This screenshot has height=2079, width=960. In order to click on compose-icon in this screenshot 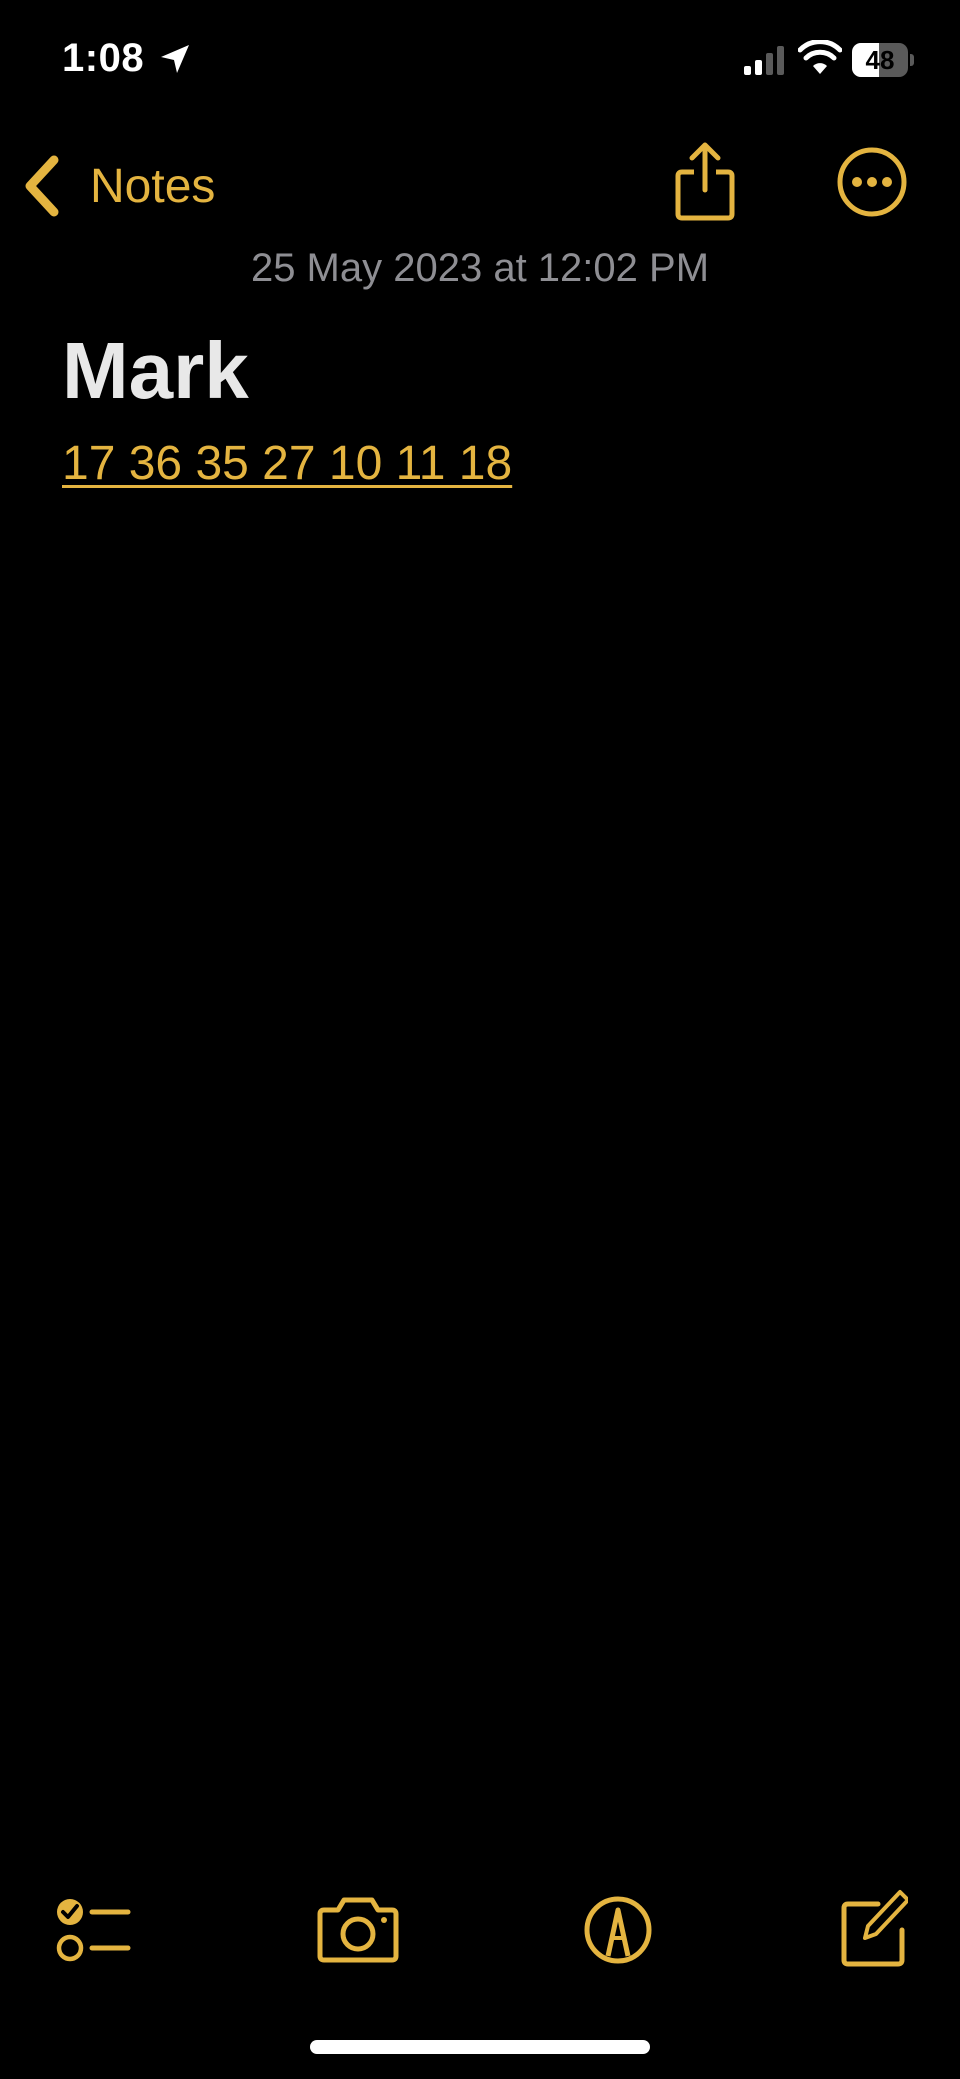, I will do `click(874, 1928)`.